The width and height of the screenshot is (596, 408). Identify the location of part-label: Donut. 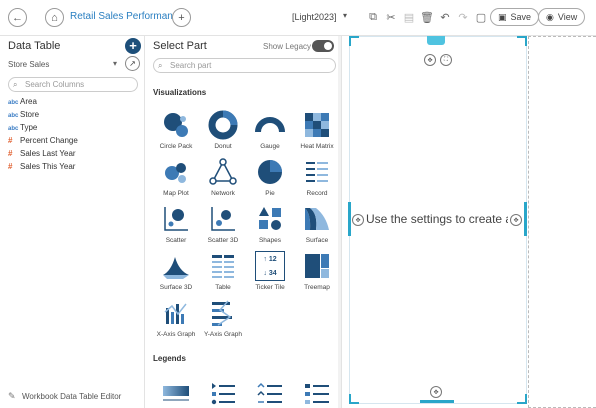
(223, 146).